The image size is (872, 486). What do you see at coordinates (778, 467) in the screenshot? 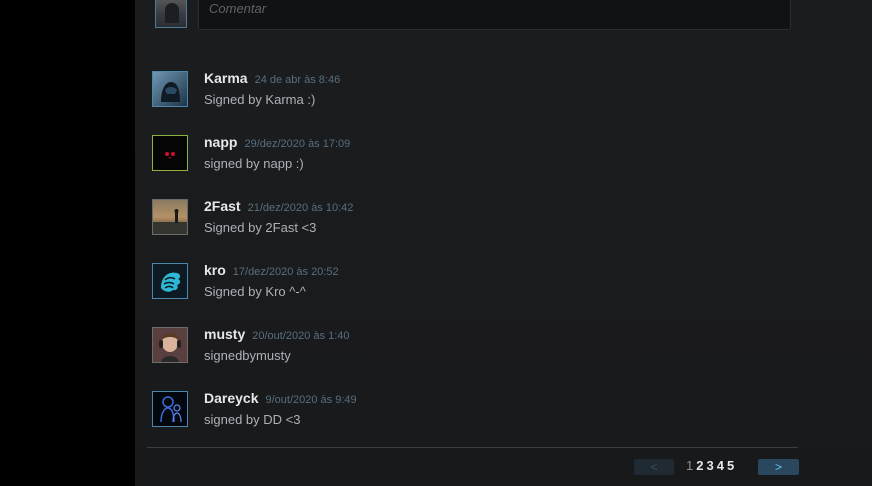
I see `next-page-button: >` at bounding box center [778, 467].